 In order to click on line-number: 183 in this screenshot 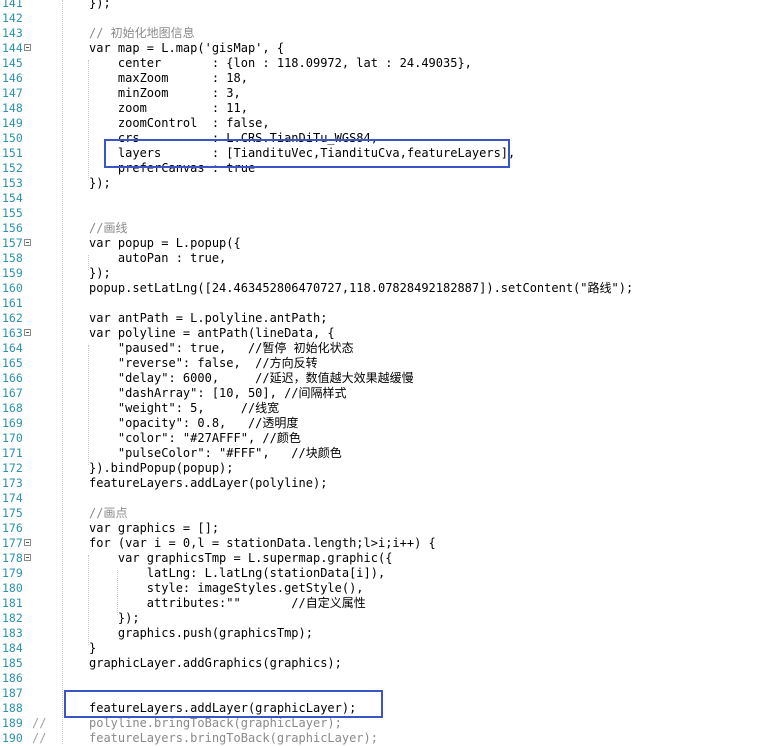, I will do `click(12, 633)`.